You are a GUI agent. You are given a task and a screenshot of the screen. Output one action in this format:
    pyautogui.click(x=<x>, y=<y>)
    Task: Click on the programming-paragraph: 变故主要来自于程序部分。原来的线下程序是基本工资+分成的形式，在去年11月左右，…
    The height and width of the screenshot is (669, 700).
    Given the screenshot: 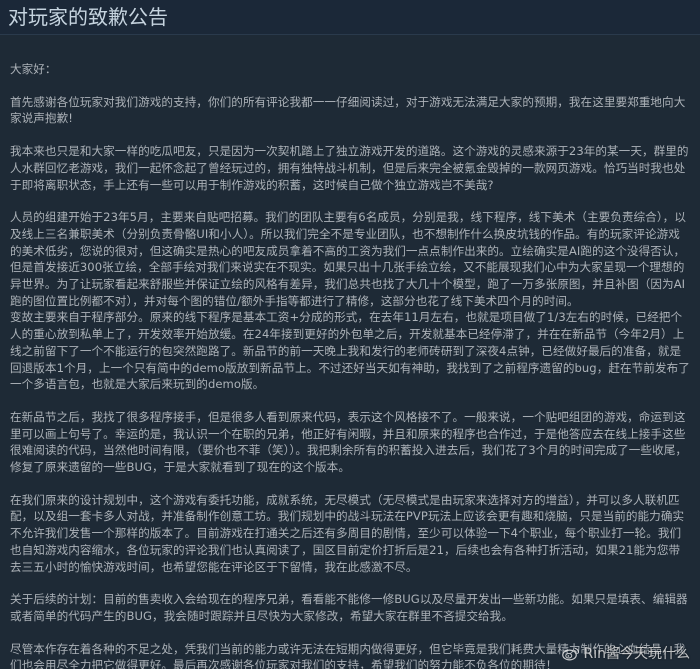 What is the action you would take?
    pyautogui.click(x=350, y=351)
    